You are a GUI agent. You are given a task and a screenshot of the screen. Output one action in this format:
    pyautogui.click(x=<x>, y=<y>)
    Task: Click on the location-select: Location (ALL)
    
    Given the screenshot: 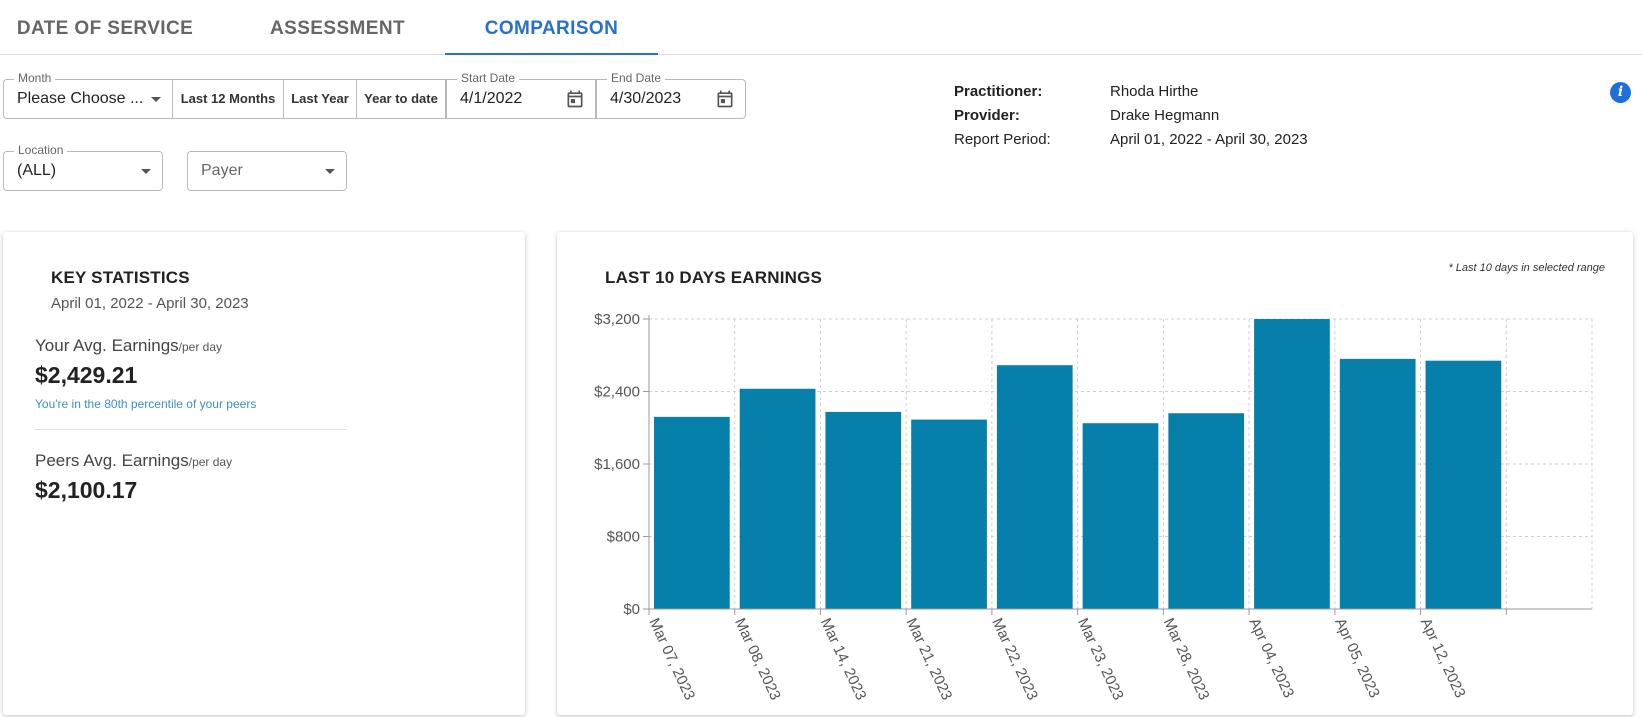 What is the action you would take?
    pyautogui.click(x=83, y=167)
    